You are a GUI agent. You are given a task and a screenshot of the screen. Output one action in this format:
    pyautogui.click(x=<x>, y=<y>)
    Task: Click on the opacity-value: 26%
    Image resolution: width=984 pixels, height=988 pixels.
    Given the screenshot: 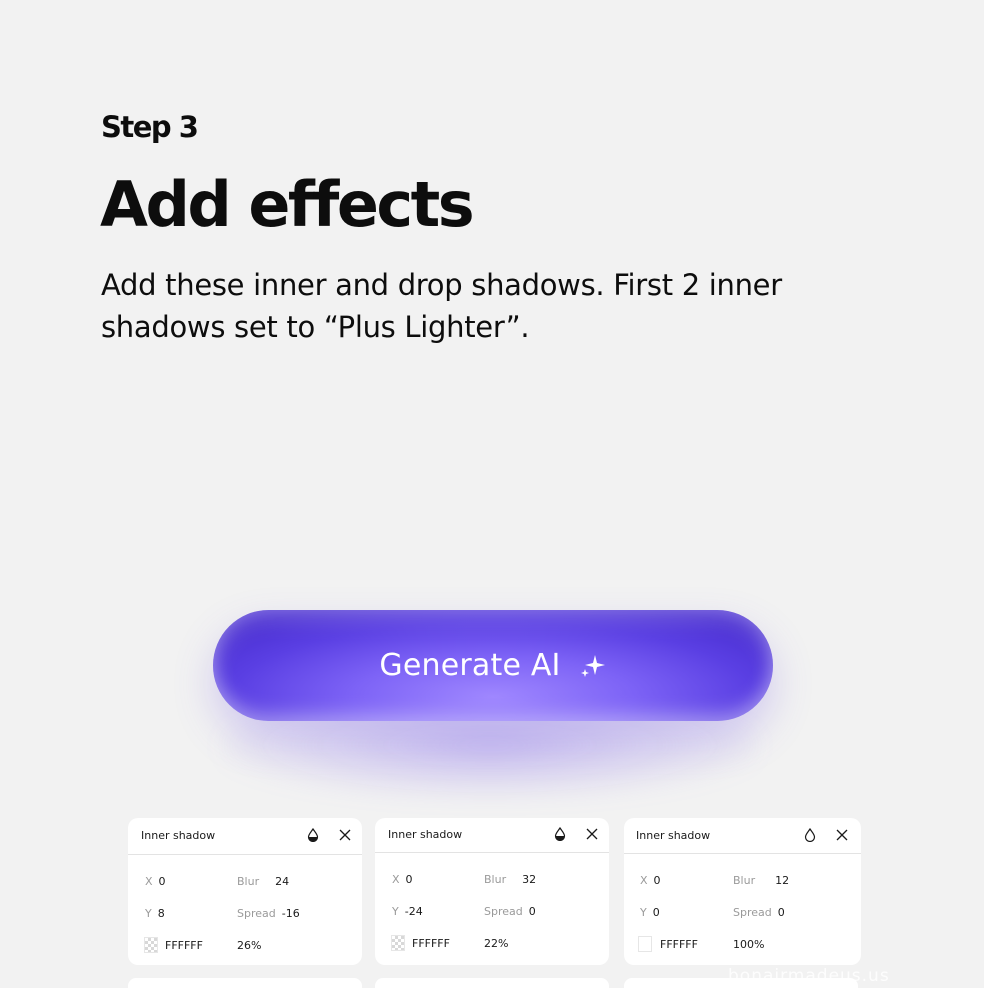 What is the action you would take?
    pyautogui.click(x=249, y=945)
    